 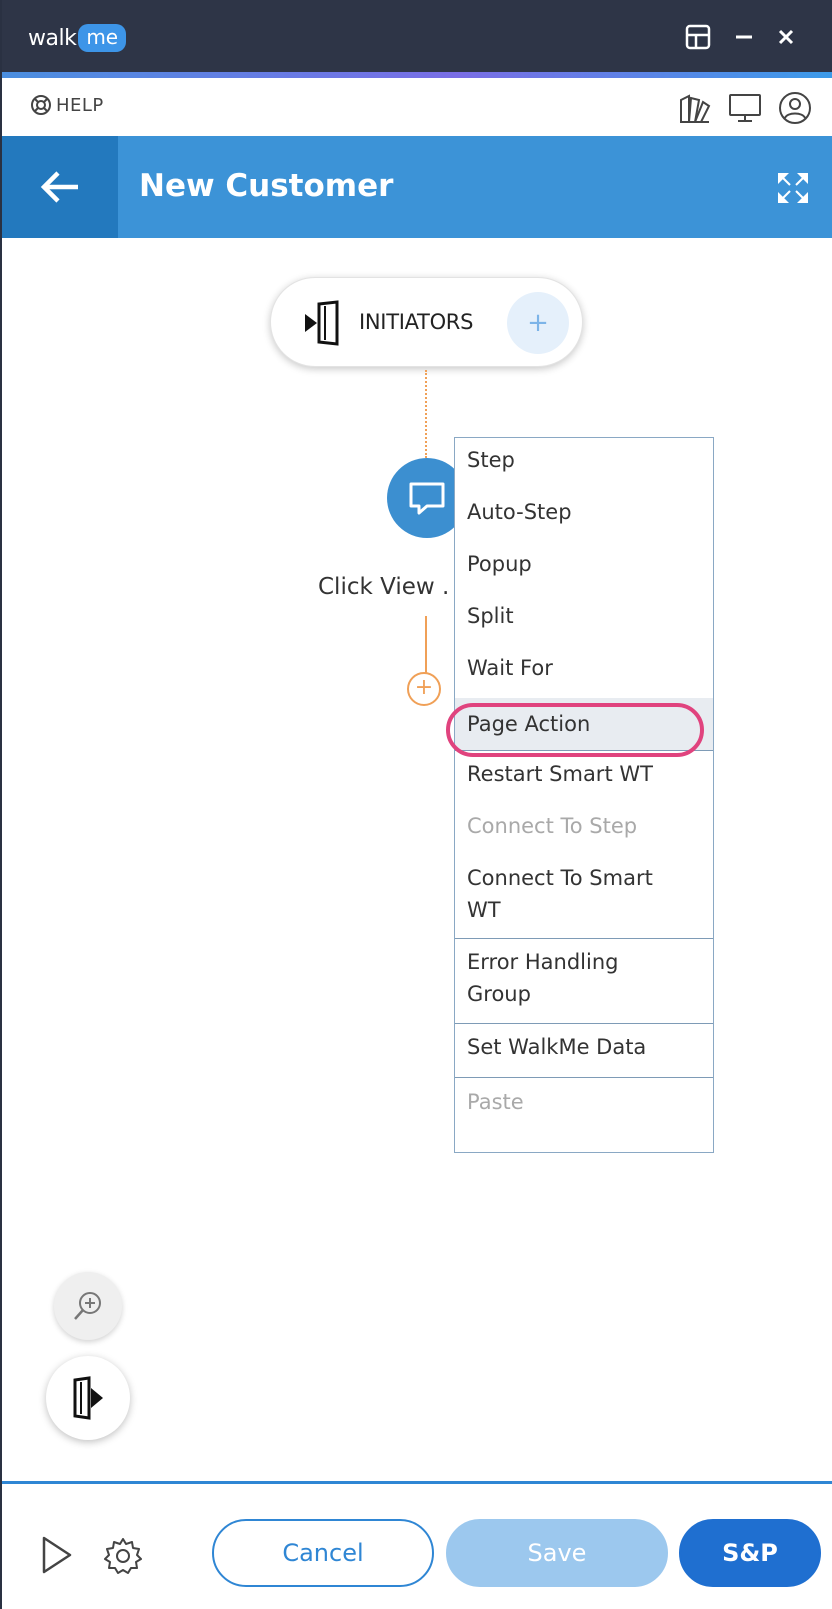 What do you see at coordinates (322, 323) in the screenshot?
I see `door-enter-icon` at bounding box center [322, 323].